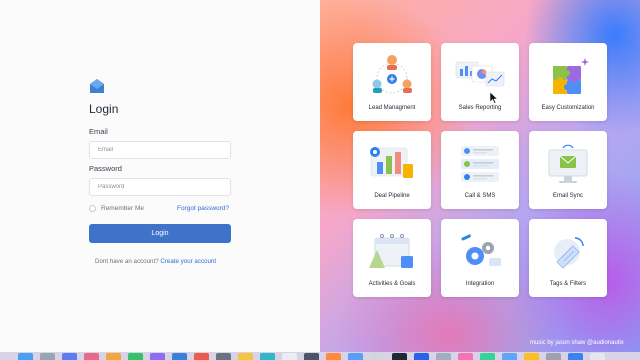 Image resolution: width=640 pixels, height=360 pixels. What do you see at coordinates (567, 196) in the screenshot?
I see `feature-label: Email Sync` at bounding box center [567, 196].